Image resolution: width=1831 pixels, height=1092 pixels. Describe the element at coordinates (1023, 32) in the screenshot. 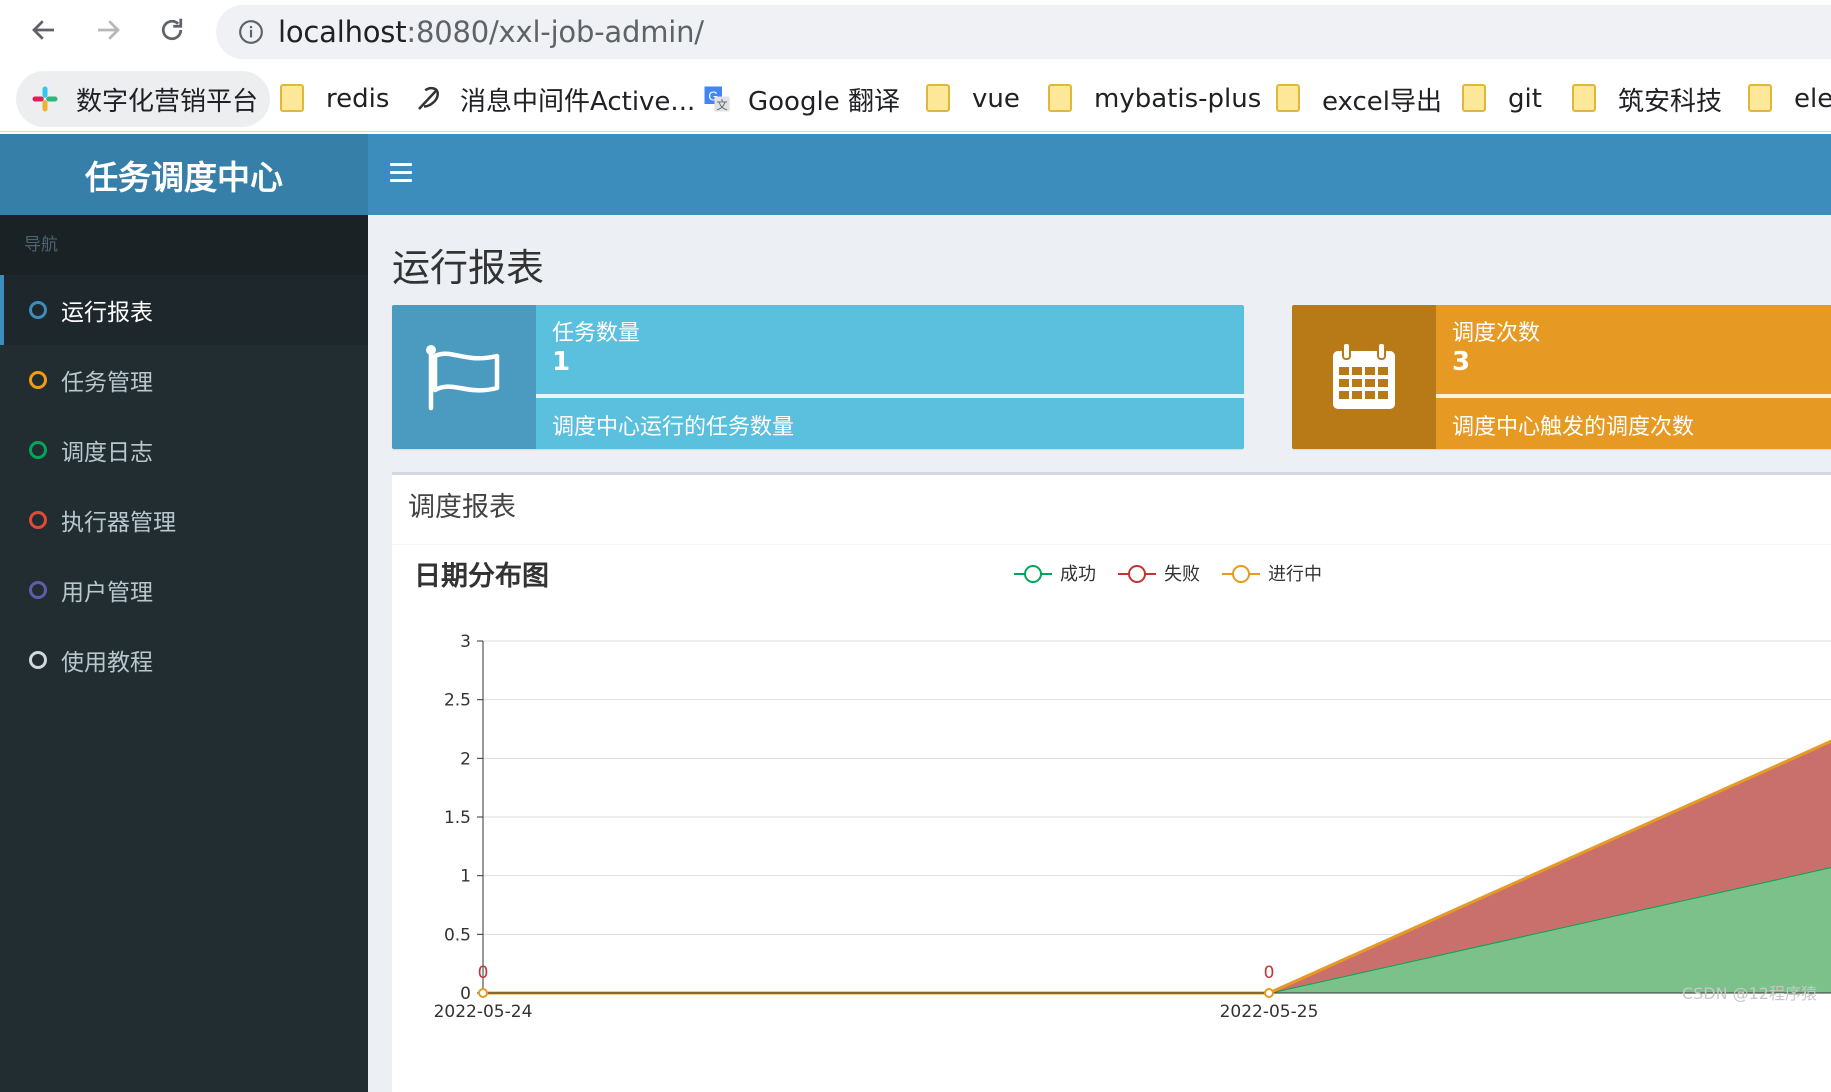

I see `address-bar: localhost:8080/xxl-job-admin/` at that location.